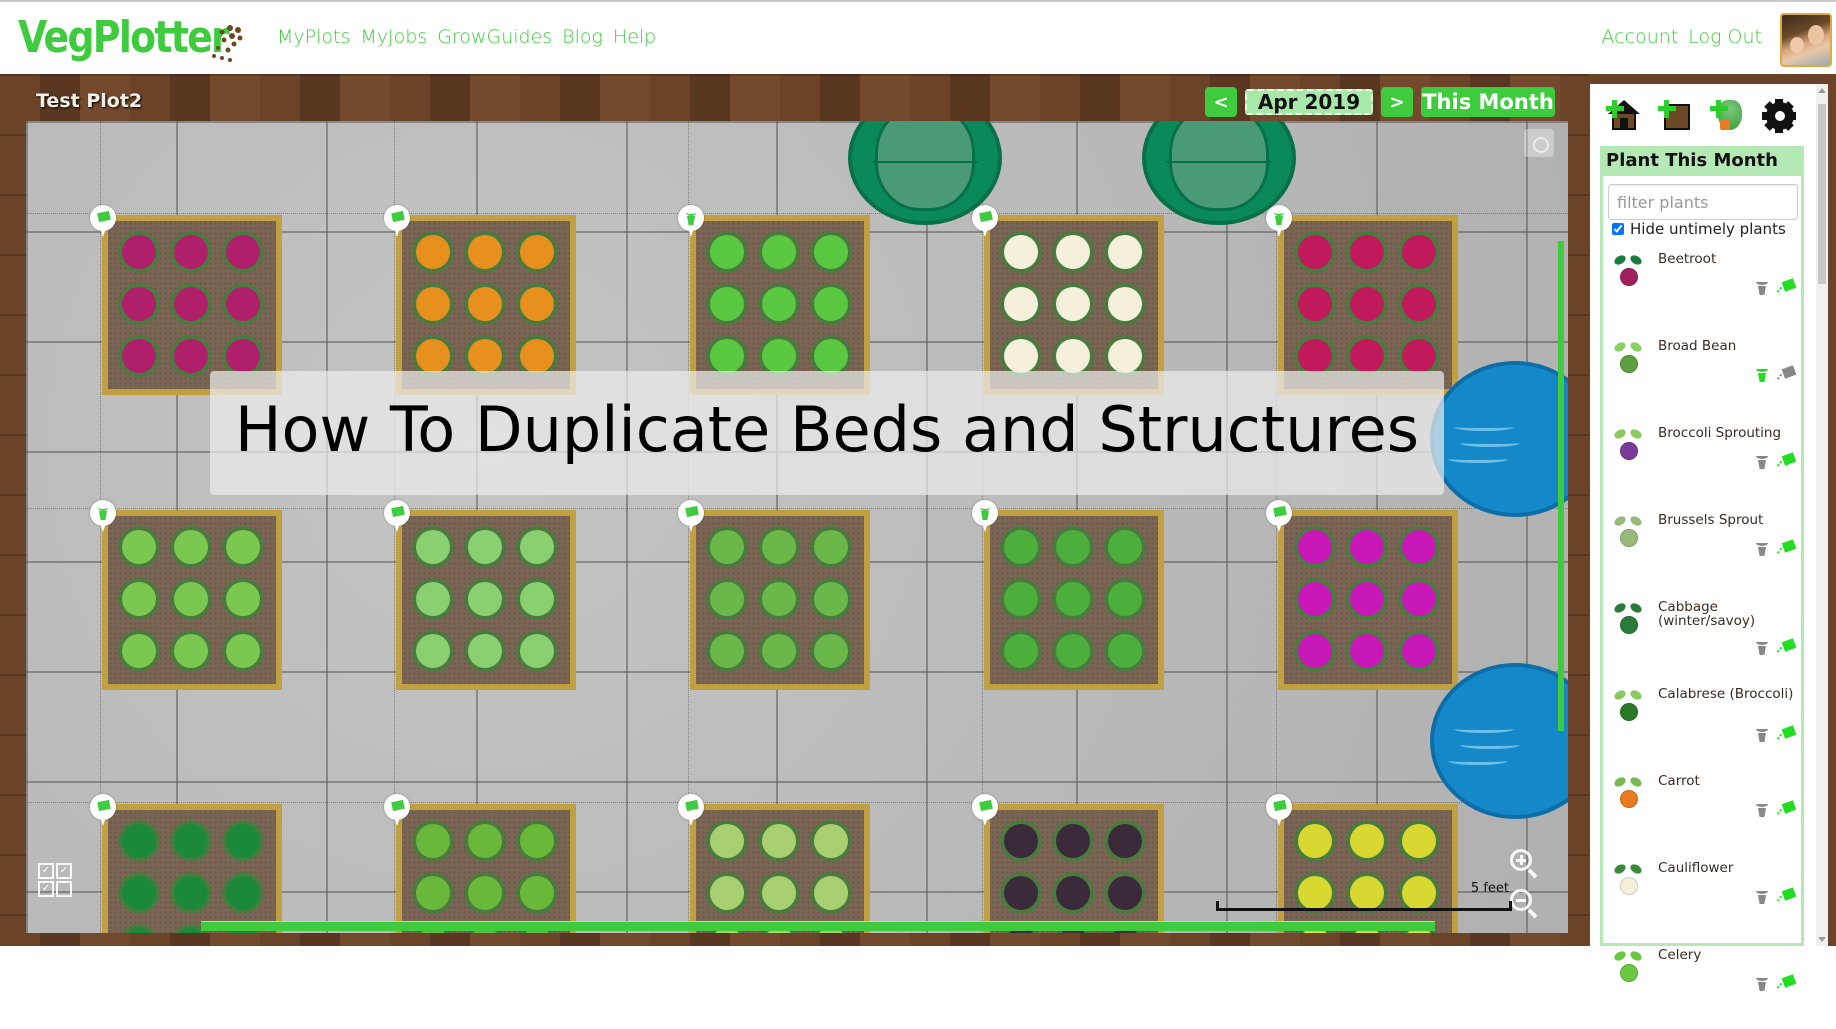 The height and width of the screenshot is (1029, 1836). What do you see at coordinates (1675, 115) in the screenshot?
I see `add-bed-button` at bounding box center [1675, 115].